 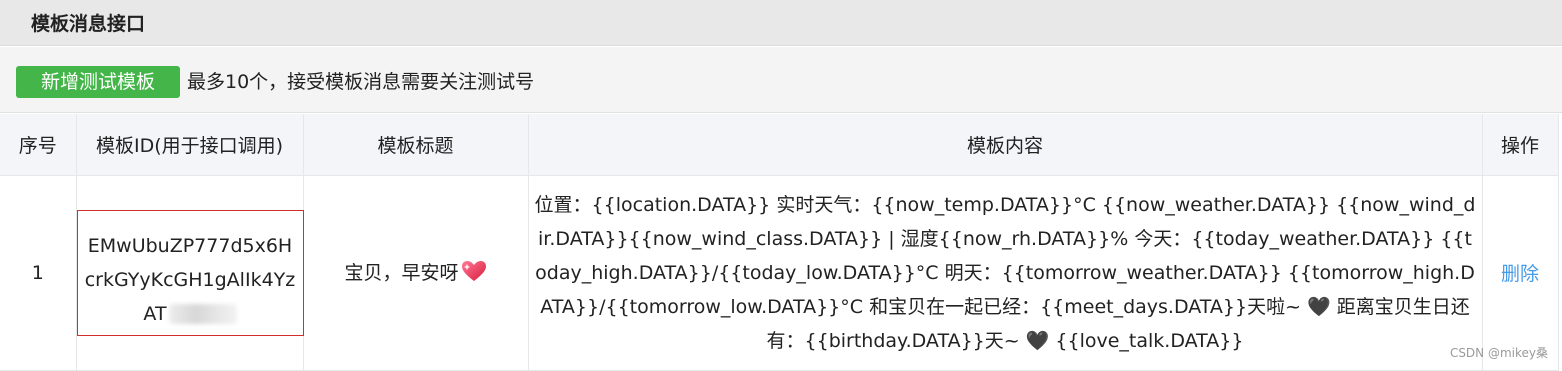 What do you see at coordinates (190, 279) in the screenshot?
I see `template-id-line: crkGYyKcGH1gAlIk4Yz` at bounding box center [190, 279].